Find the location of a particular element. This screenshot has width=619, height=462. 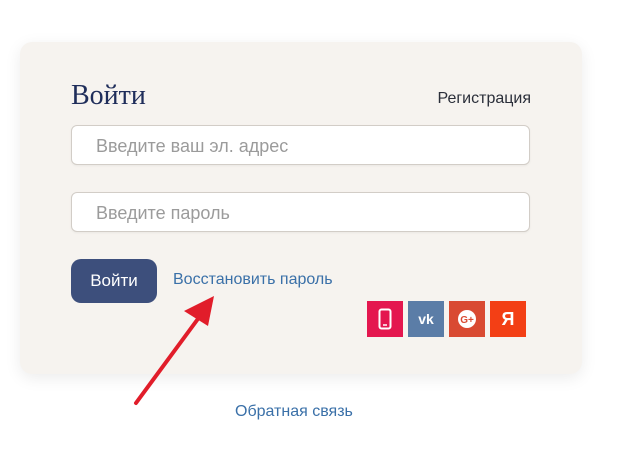

annotation-arrow is located at coordinates (174, 350).